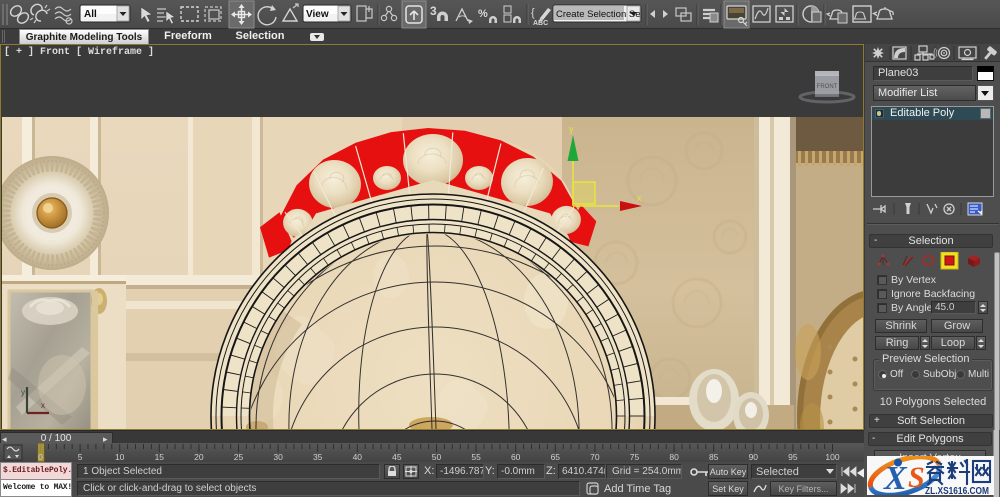  I want to click on svg-text: Create Selection Se, so click(598, 14).